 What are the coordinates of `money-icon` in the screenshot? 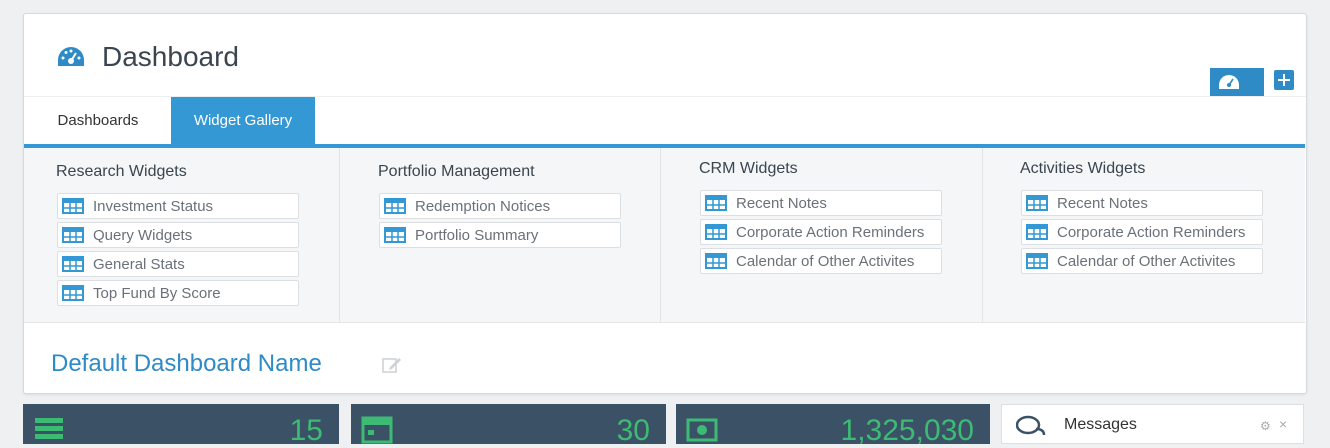 It's located at (702, 430).